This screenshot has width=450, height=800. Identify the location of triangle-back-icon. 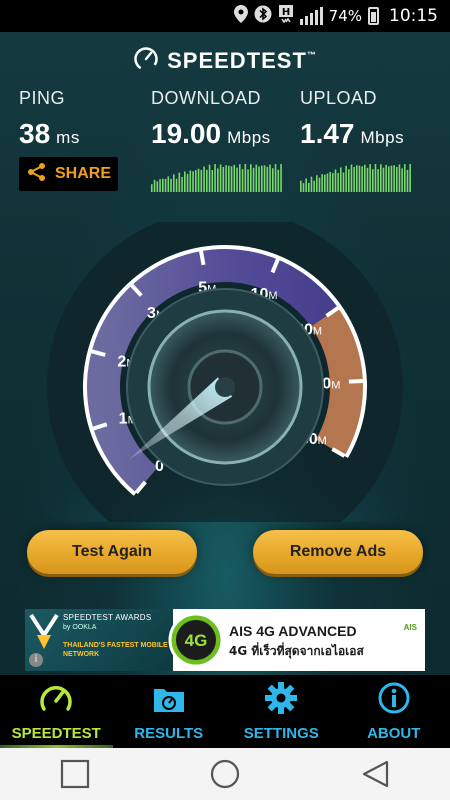
(375, 774).